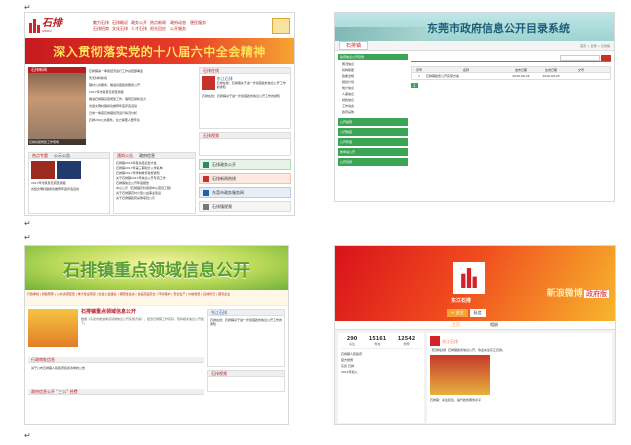  Describe the element at coordinates (158, 22) in the screenshot. I see `nav-link: 热点新闻` at that location.